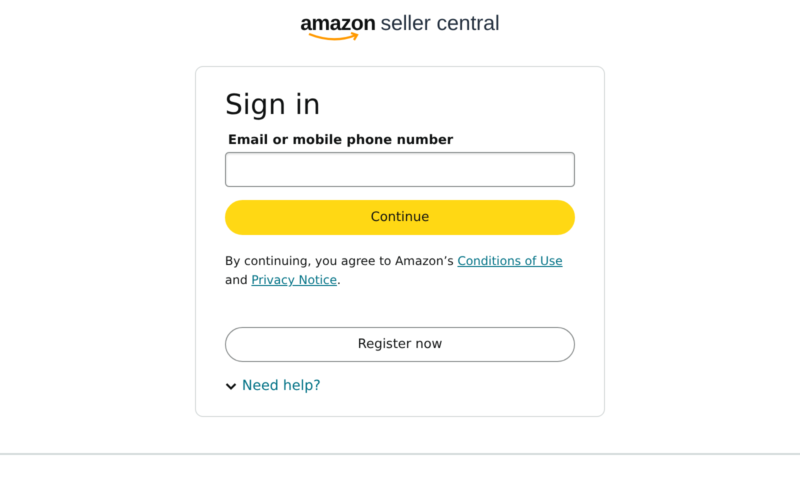 The width and height of the screenshot is (800, 500). Describe the element at coordinates (334, 37) in the screenshot. I see `smile-icon` at that location.